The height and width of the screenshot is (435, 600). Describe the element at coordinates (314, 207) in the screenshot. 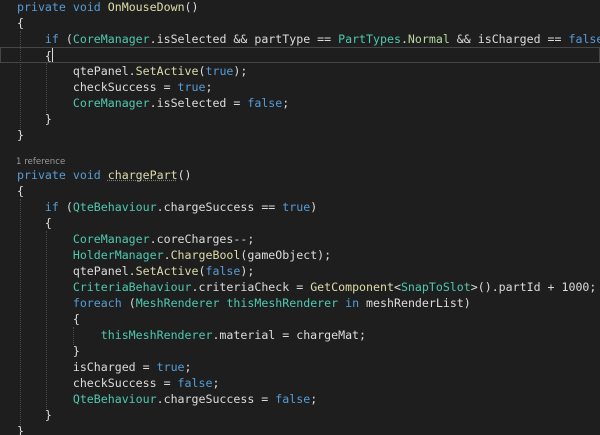

I see `code-token: )` at that location.